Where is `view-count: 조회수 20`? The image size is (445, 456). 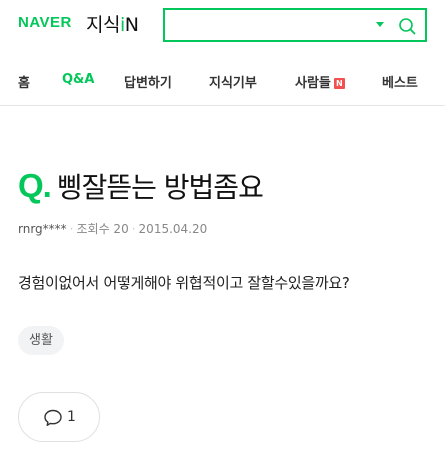 view-count: 조회수 20 is located at coordinates (102, 229).